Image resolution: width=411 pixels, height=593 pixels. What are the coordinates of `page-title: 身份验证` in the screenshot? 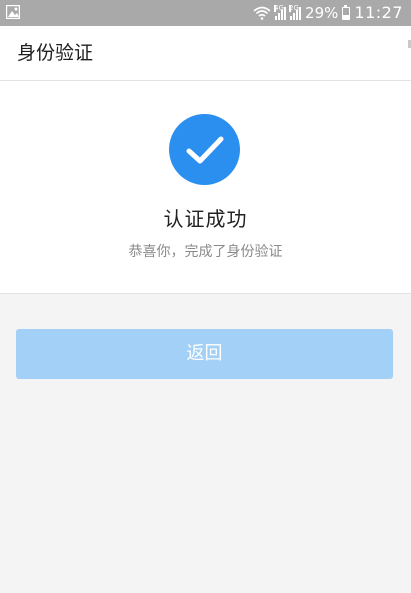 It's located at (55, 53).